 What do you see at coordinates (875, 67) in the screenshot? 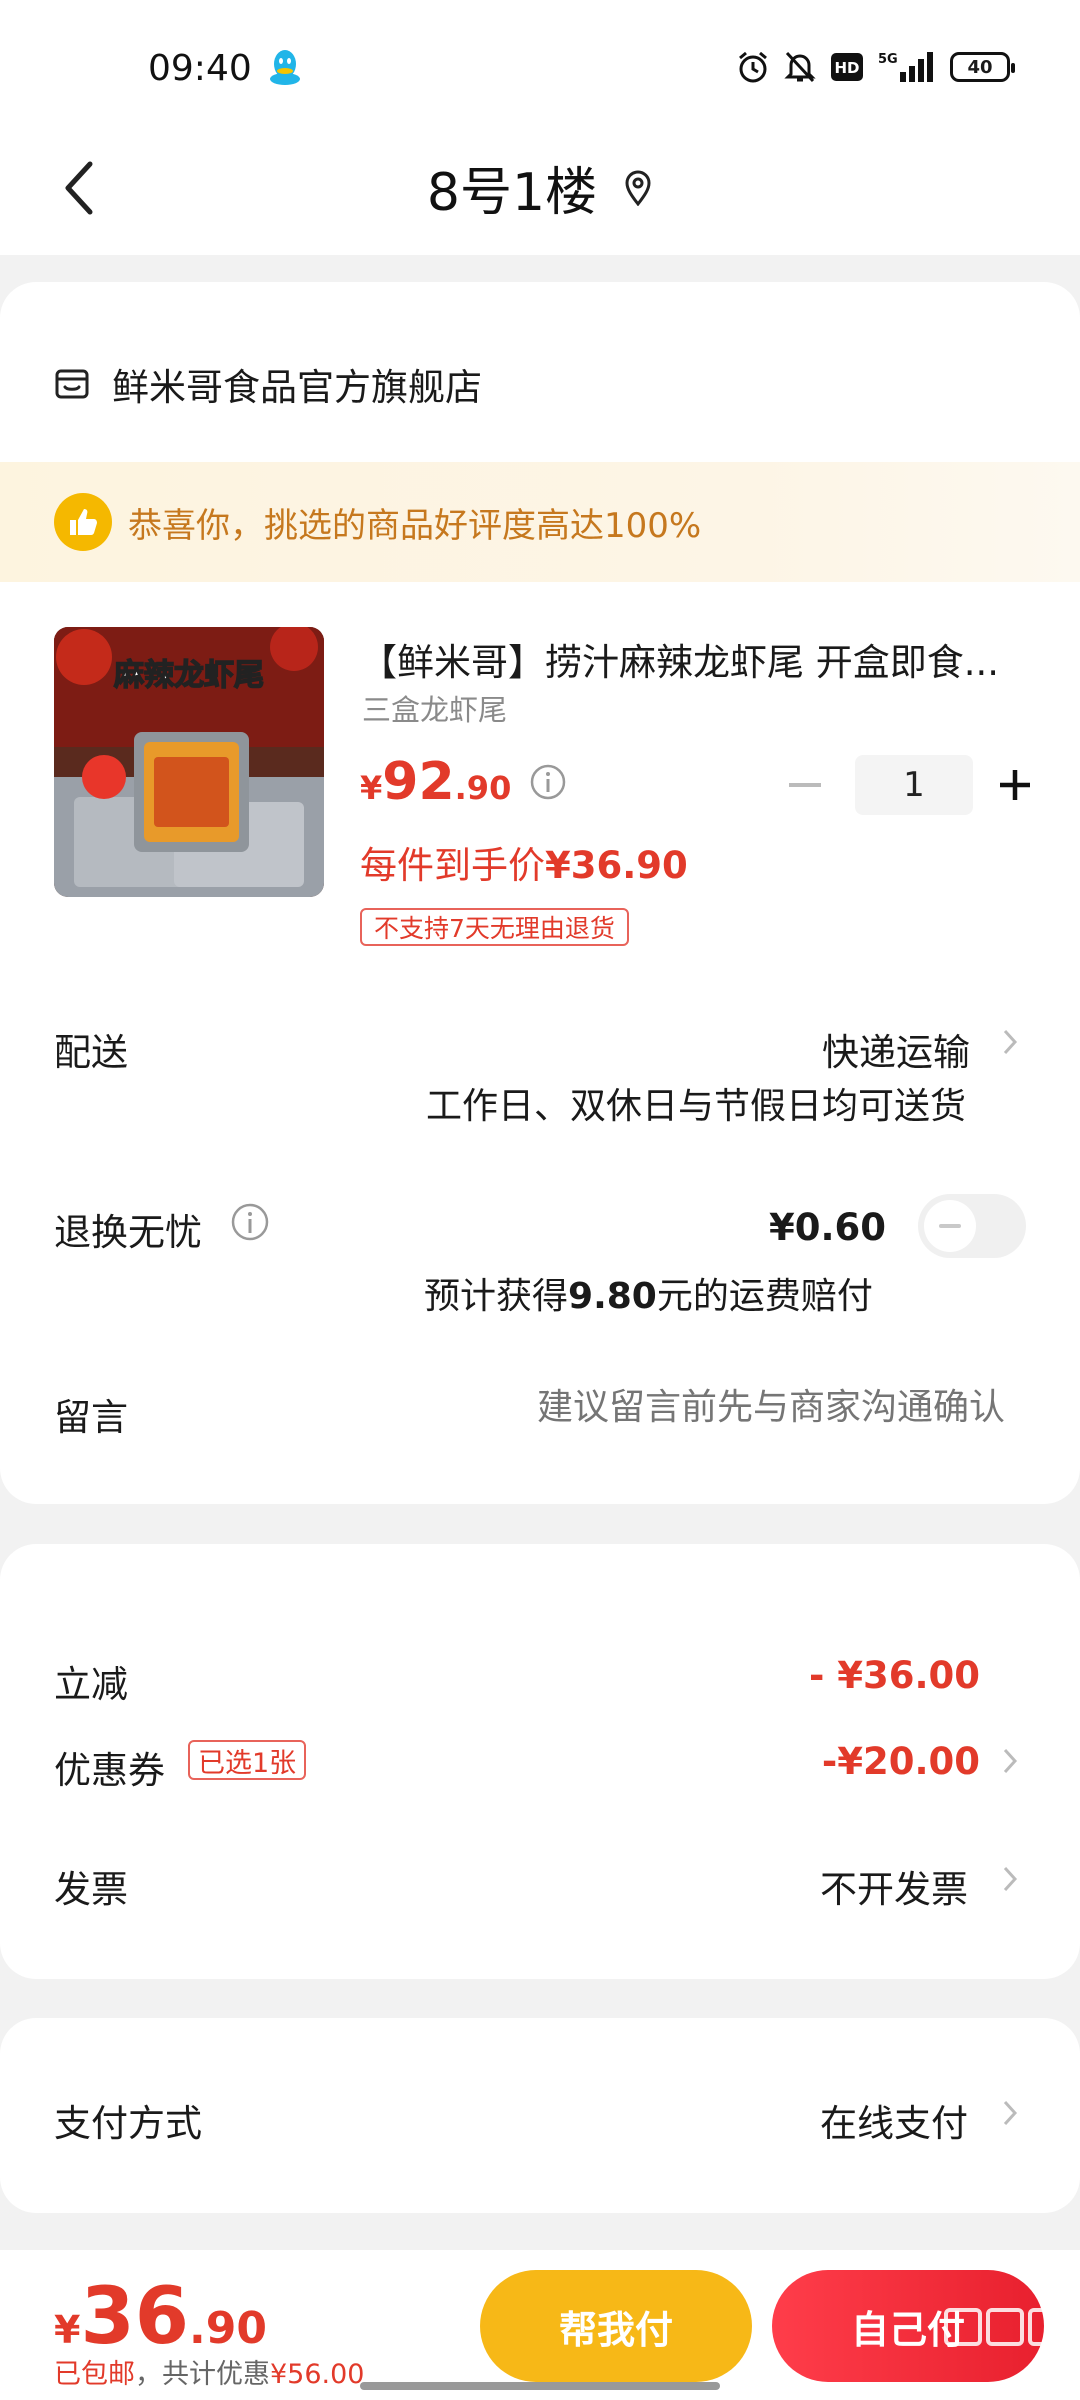
I see `status-icons: HD 5G 40` at bounding box center [875, 67].